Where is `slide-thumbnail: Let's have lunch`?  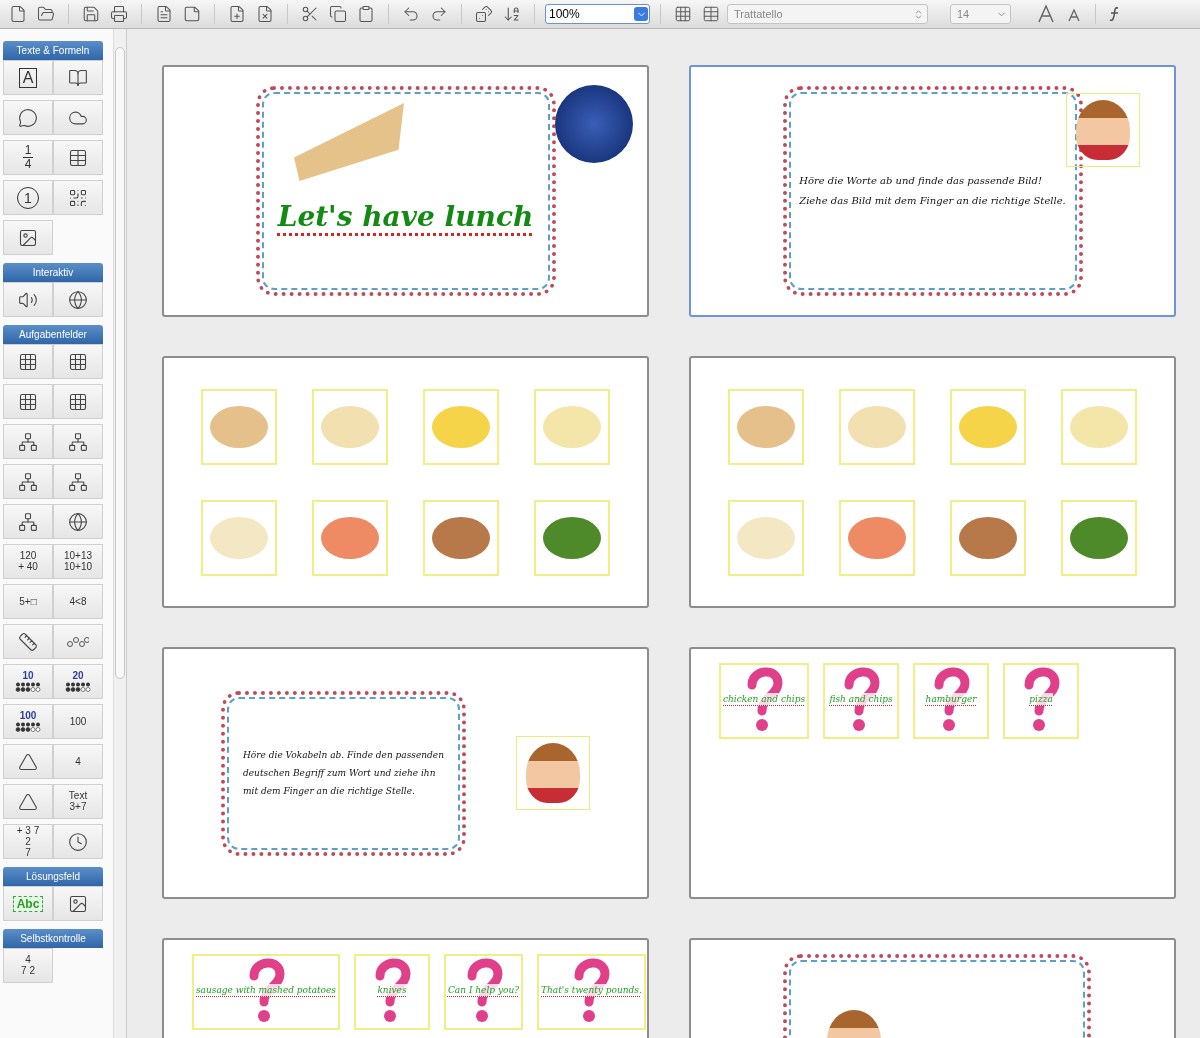
slide-thumbnail: Let's have lunch is located at coordinates (405, 191).